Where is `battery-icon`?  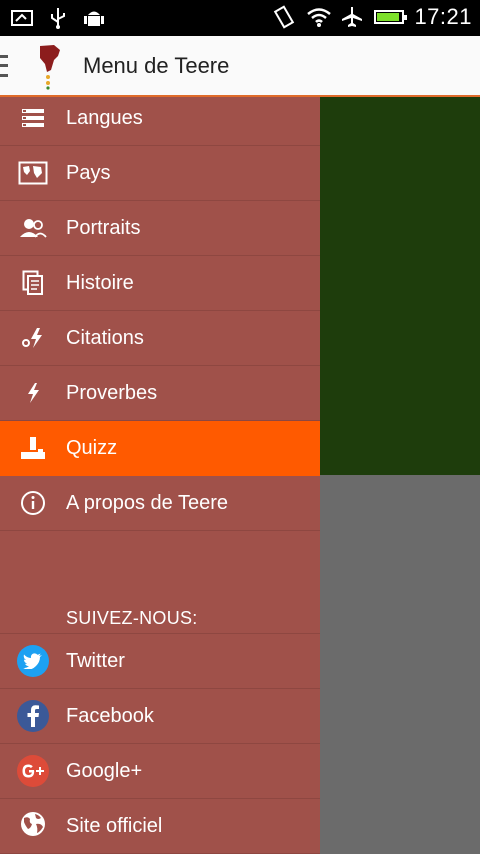
battery-icon is located at coordinates (391, 17).